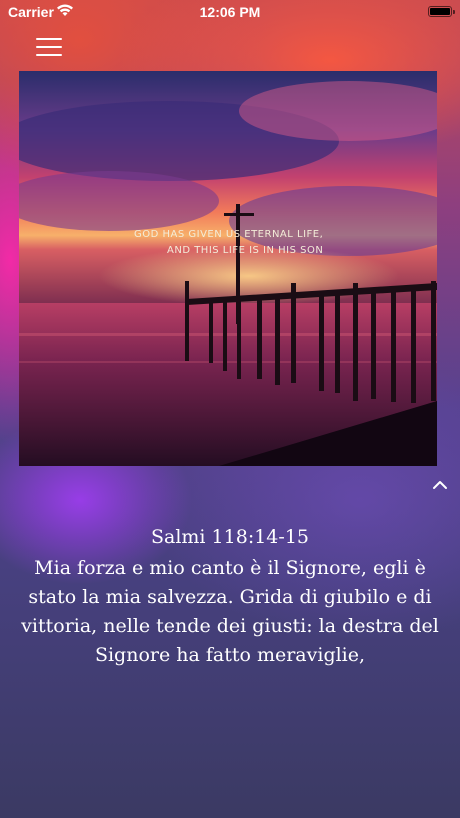  I want to click on status-time: 12:06 PM, so click(230, 12).